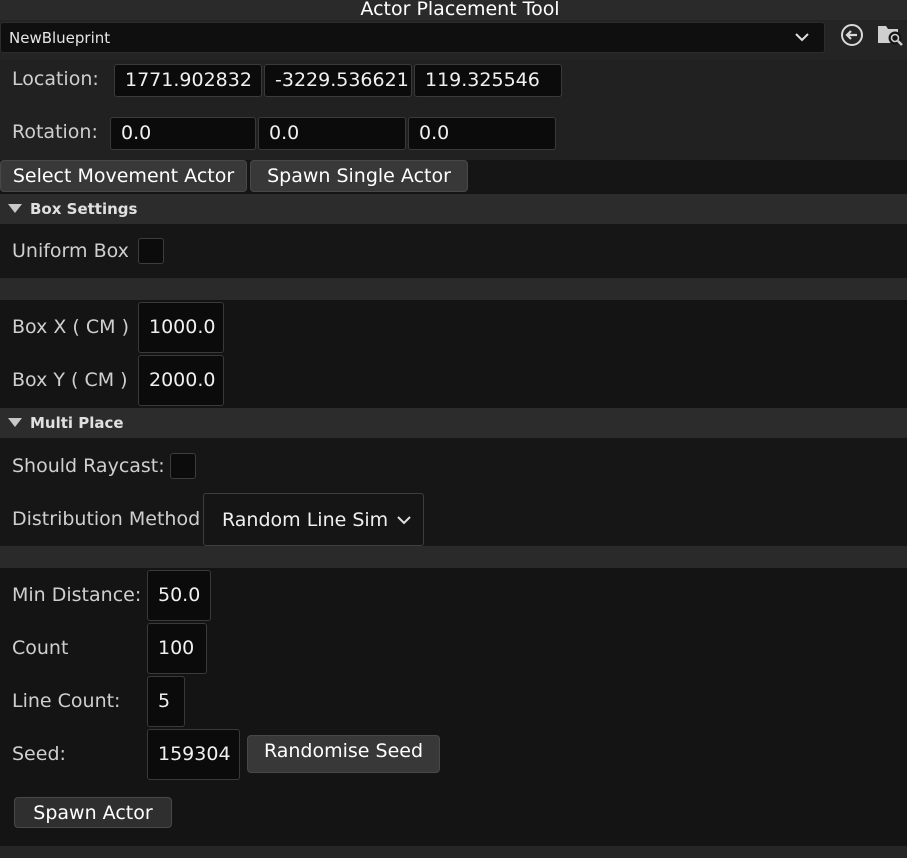 The width and height of the screenshot is (907, 858). What do you see at coordinates (88, 466) in the screenshot?
I see `should-raycast-label: Should Raycast:` at bounding box center [88, 466].